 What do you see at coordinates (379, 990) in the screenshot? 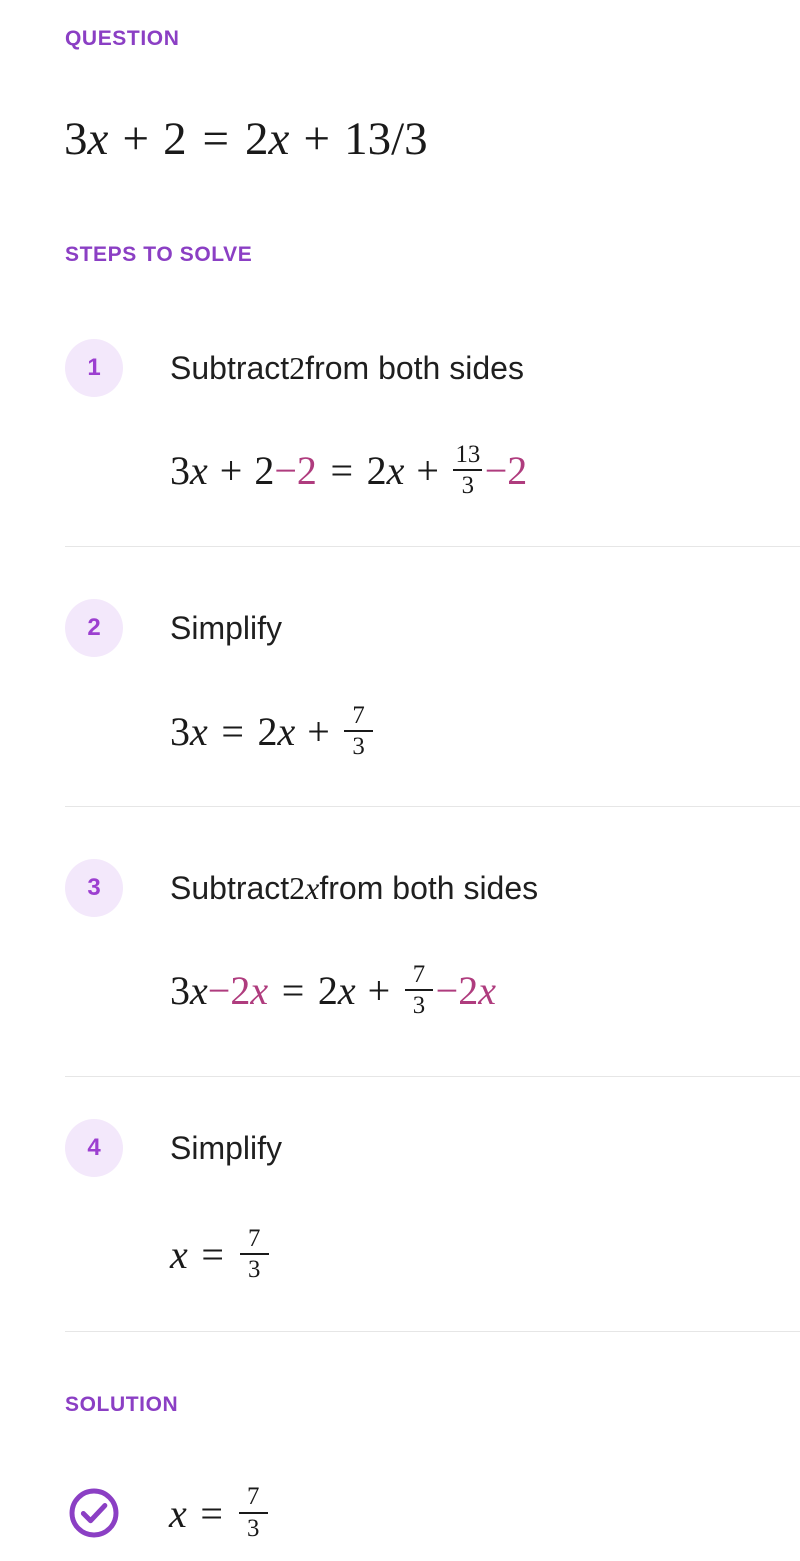
I see `s3-plus: +` at bounding box center [379, 990].